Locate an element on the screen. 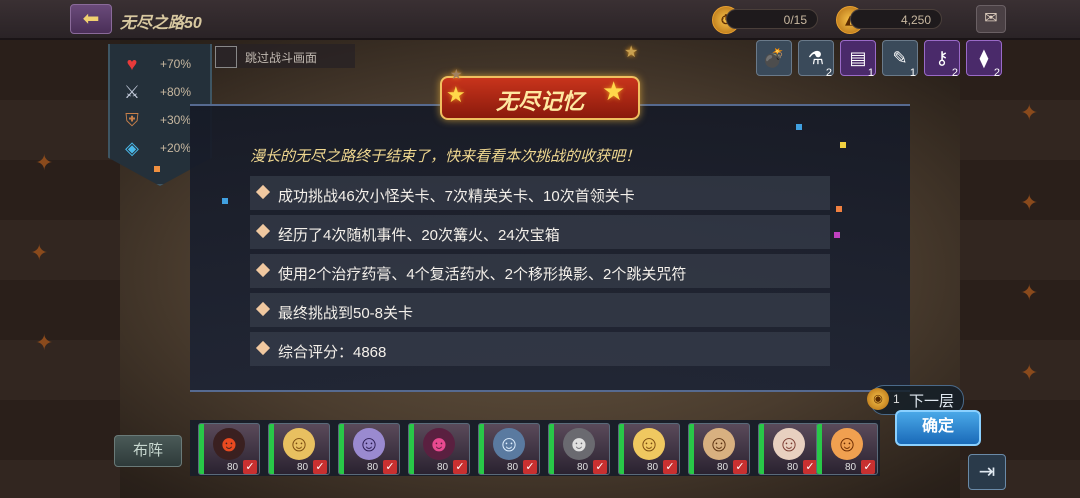  currency-counter: 4,250 is located at coordinates (896, 19).